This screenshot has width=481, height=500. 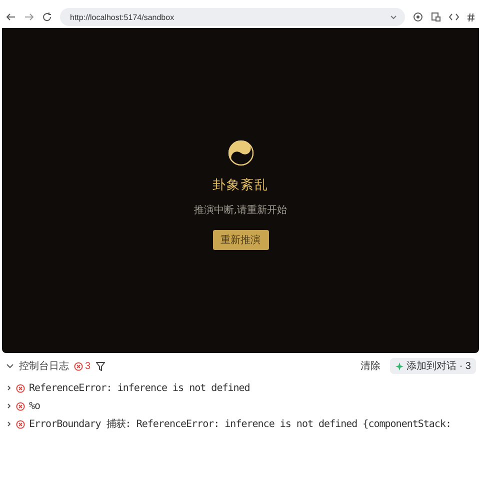 What do you see at coordinates (11, 17) in the screenshot?
I see `back-icon` at bounding box center [11, 17].